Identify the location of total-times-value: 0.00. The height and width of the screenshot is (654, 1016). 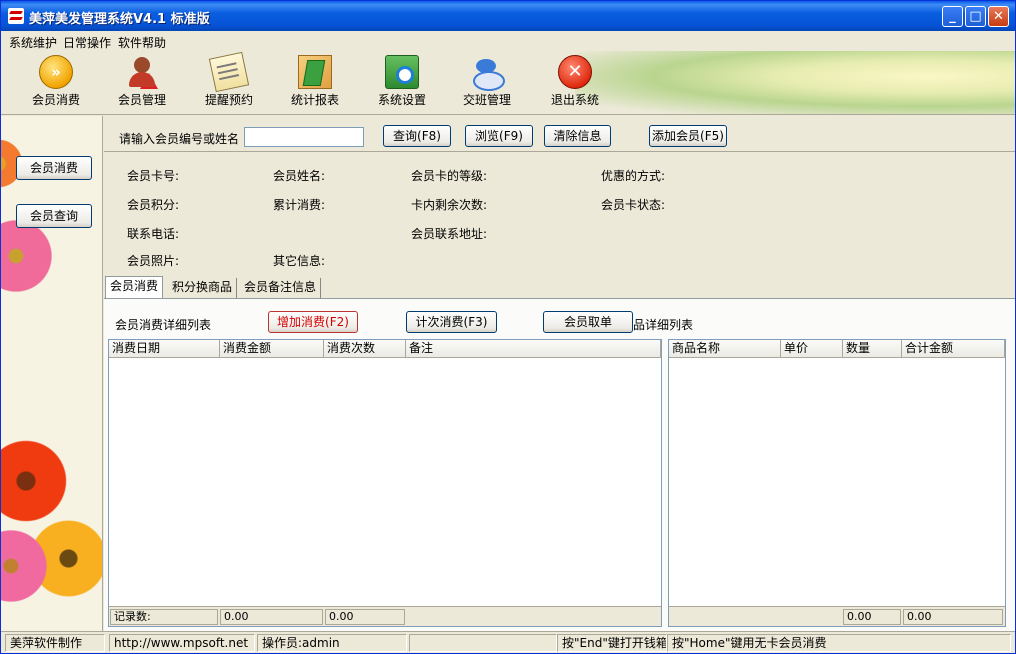
(365, 617).